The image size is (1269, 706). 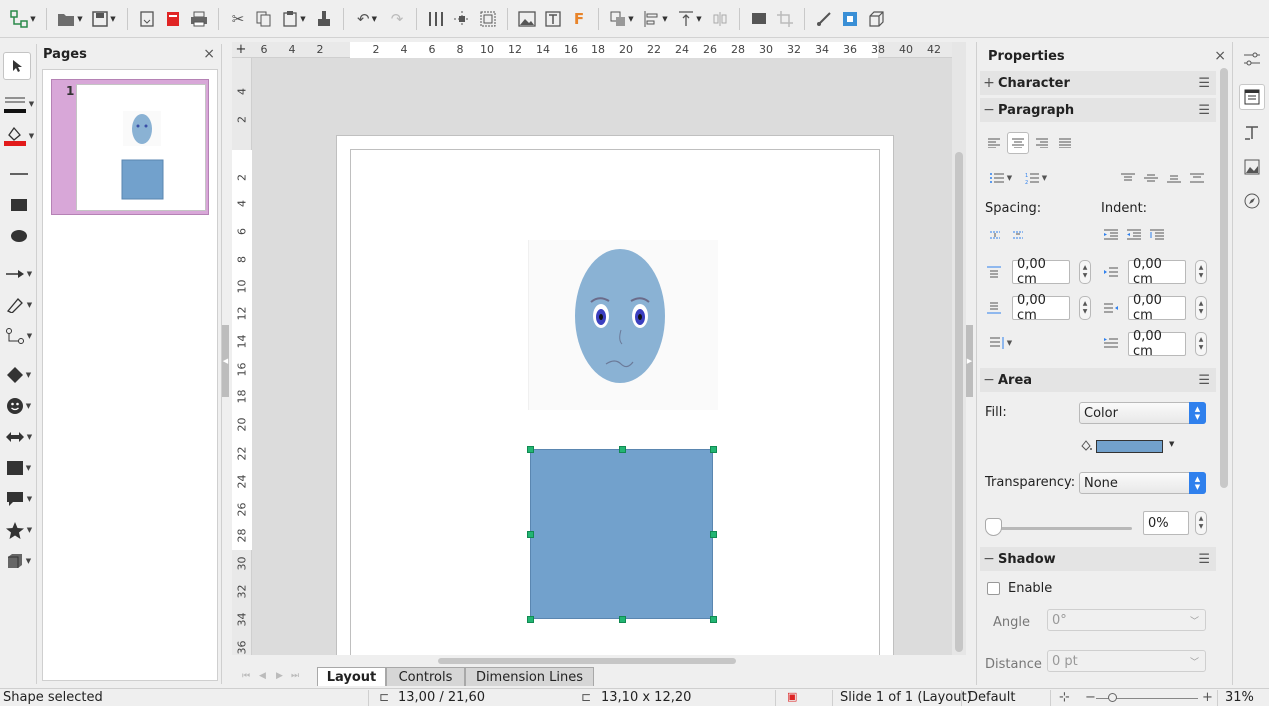 I want to click on toggle-glue-icon, so click(x=850, y=19).